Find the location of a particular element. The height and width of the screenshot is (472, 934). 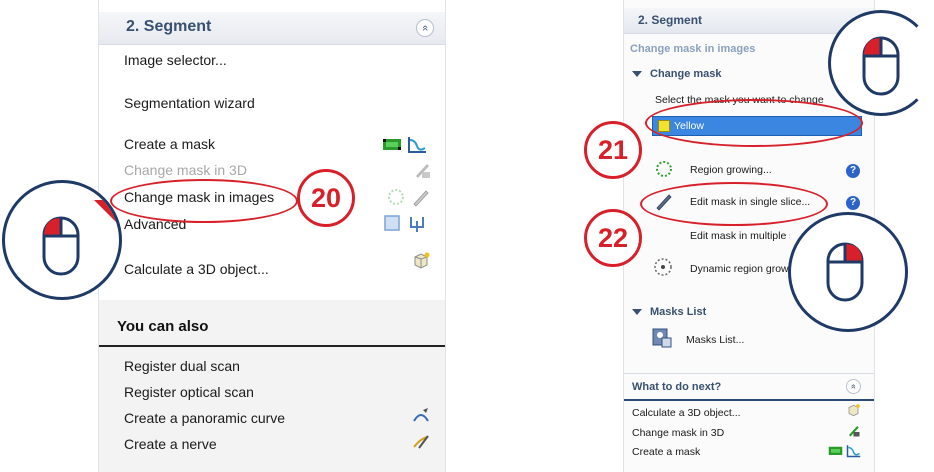

change-mask-group: Change mask is located at coordinates (677, 74).